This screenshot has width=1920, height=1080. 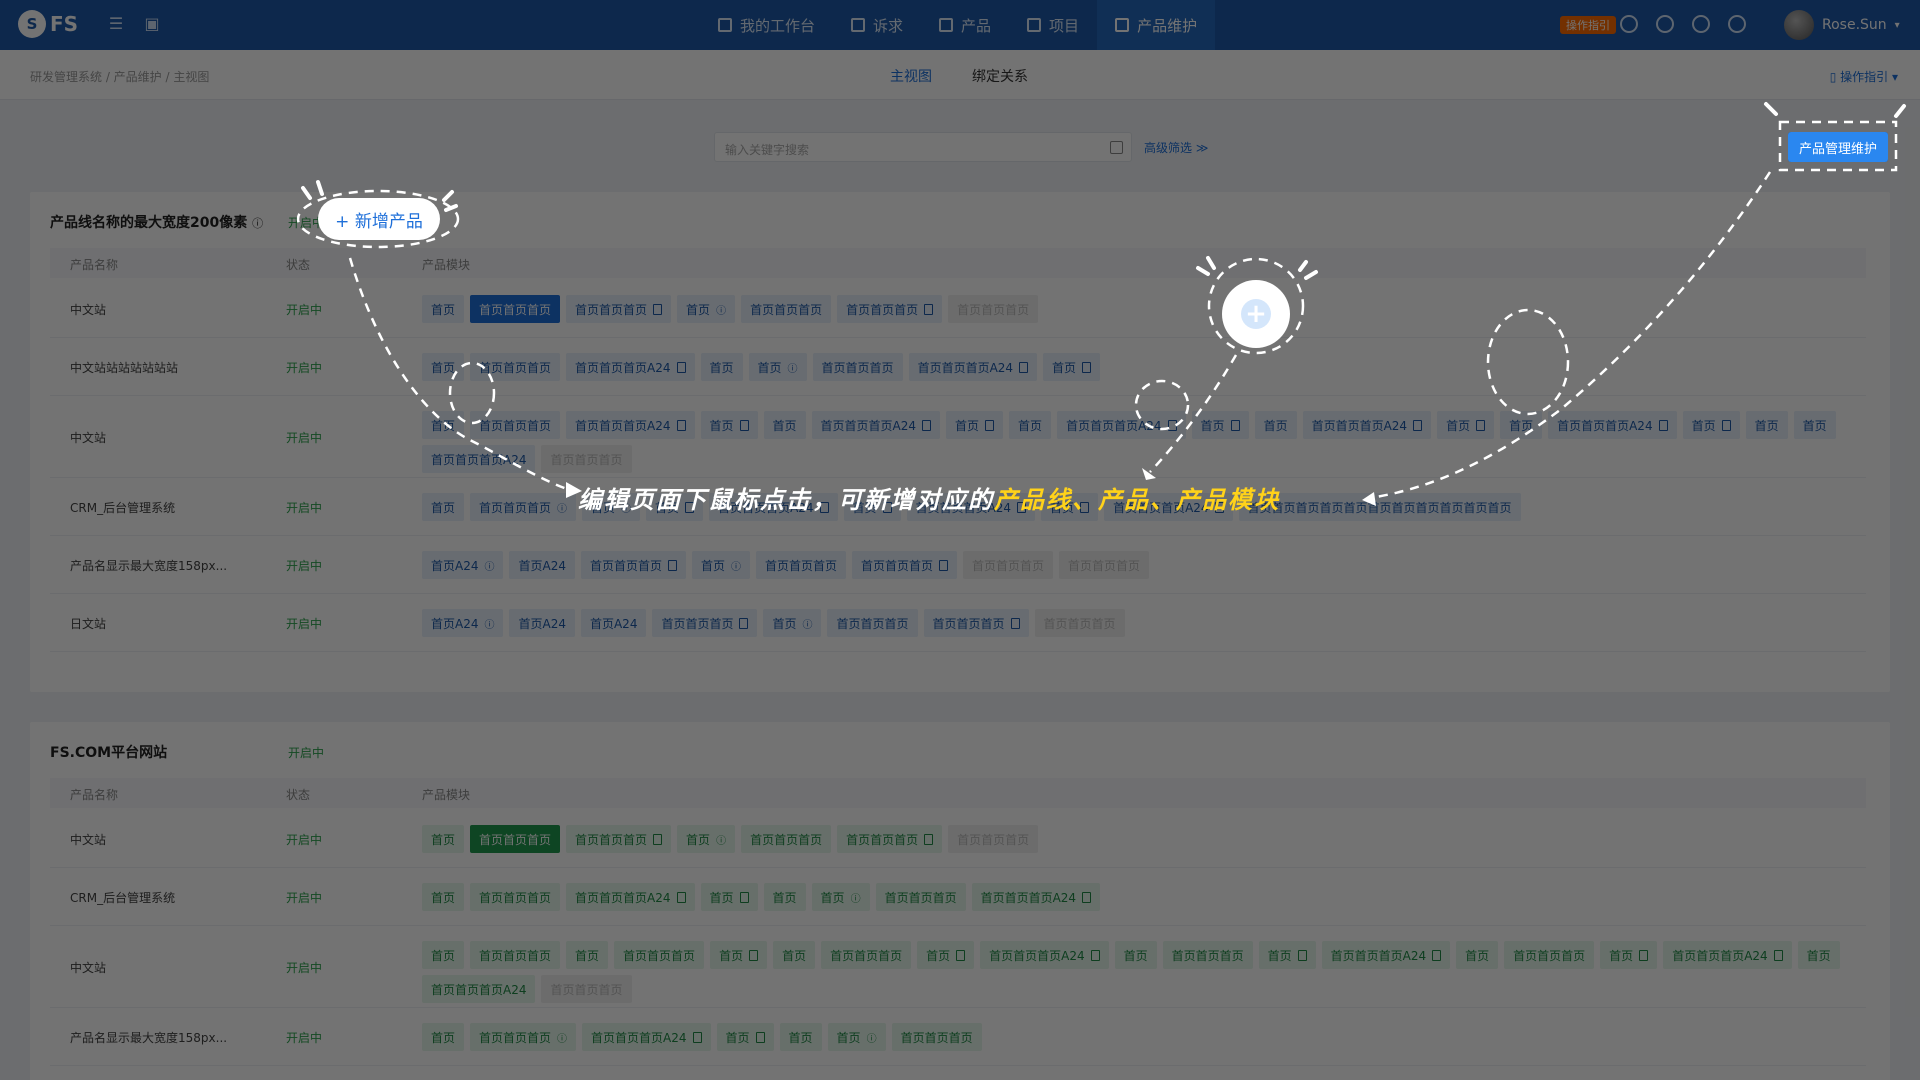 What do you see at coordinates (1737, 24) in the screenshot?
I see `circle-icon` at bounding box center [1737, 24].